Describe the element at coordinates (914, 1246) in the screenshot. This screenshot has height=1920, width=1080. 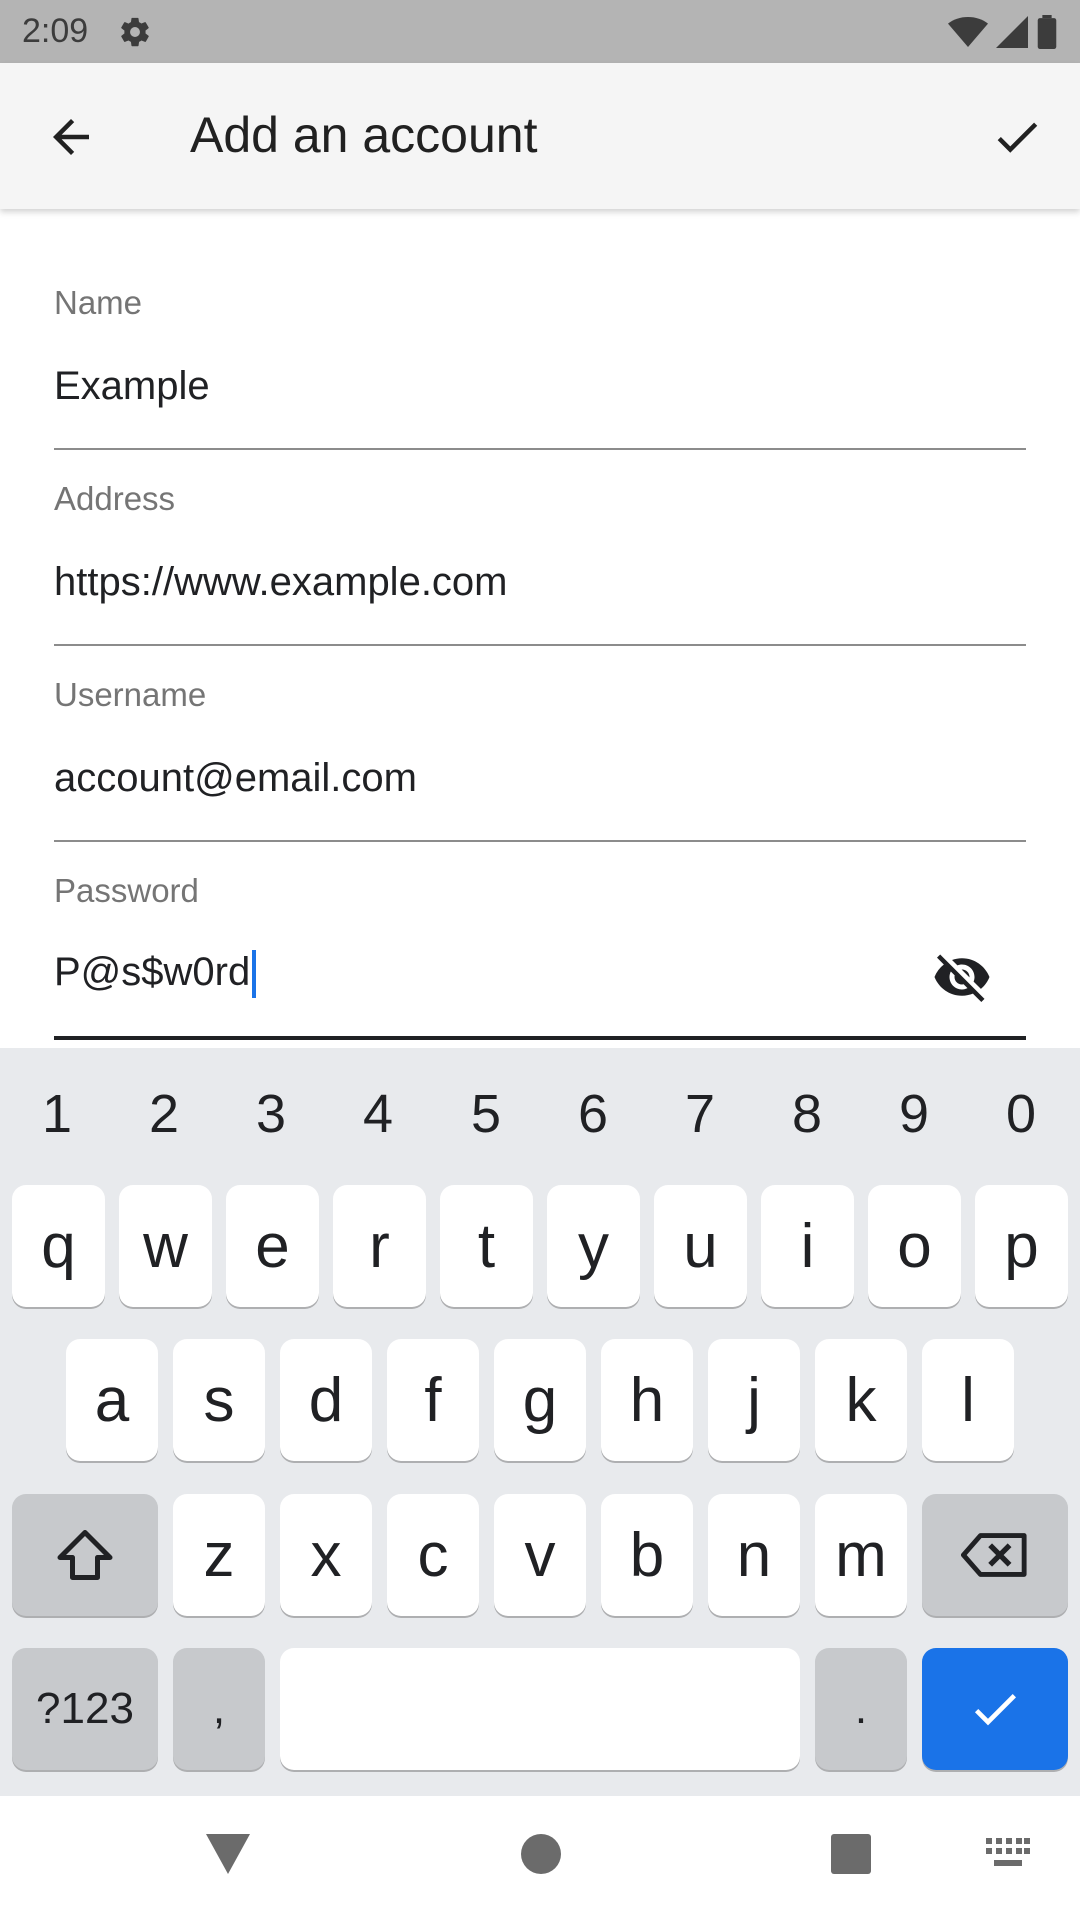
I see `key-o: o` at that location.